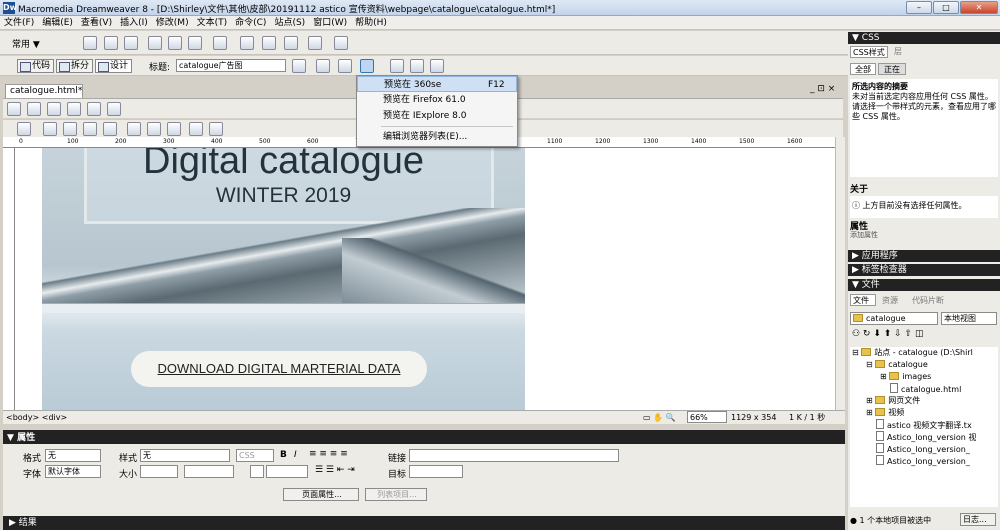 The width and height of the screenshot is (1000, 530). What do you see at coordinates (863, 69) in the screenshot?
I see `all-button: 全部` at bounding box center [863, 69].